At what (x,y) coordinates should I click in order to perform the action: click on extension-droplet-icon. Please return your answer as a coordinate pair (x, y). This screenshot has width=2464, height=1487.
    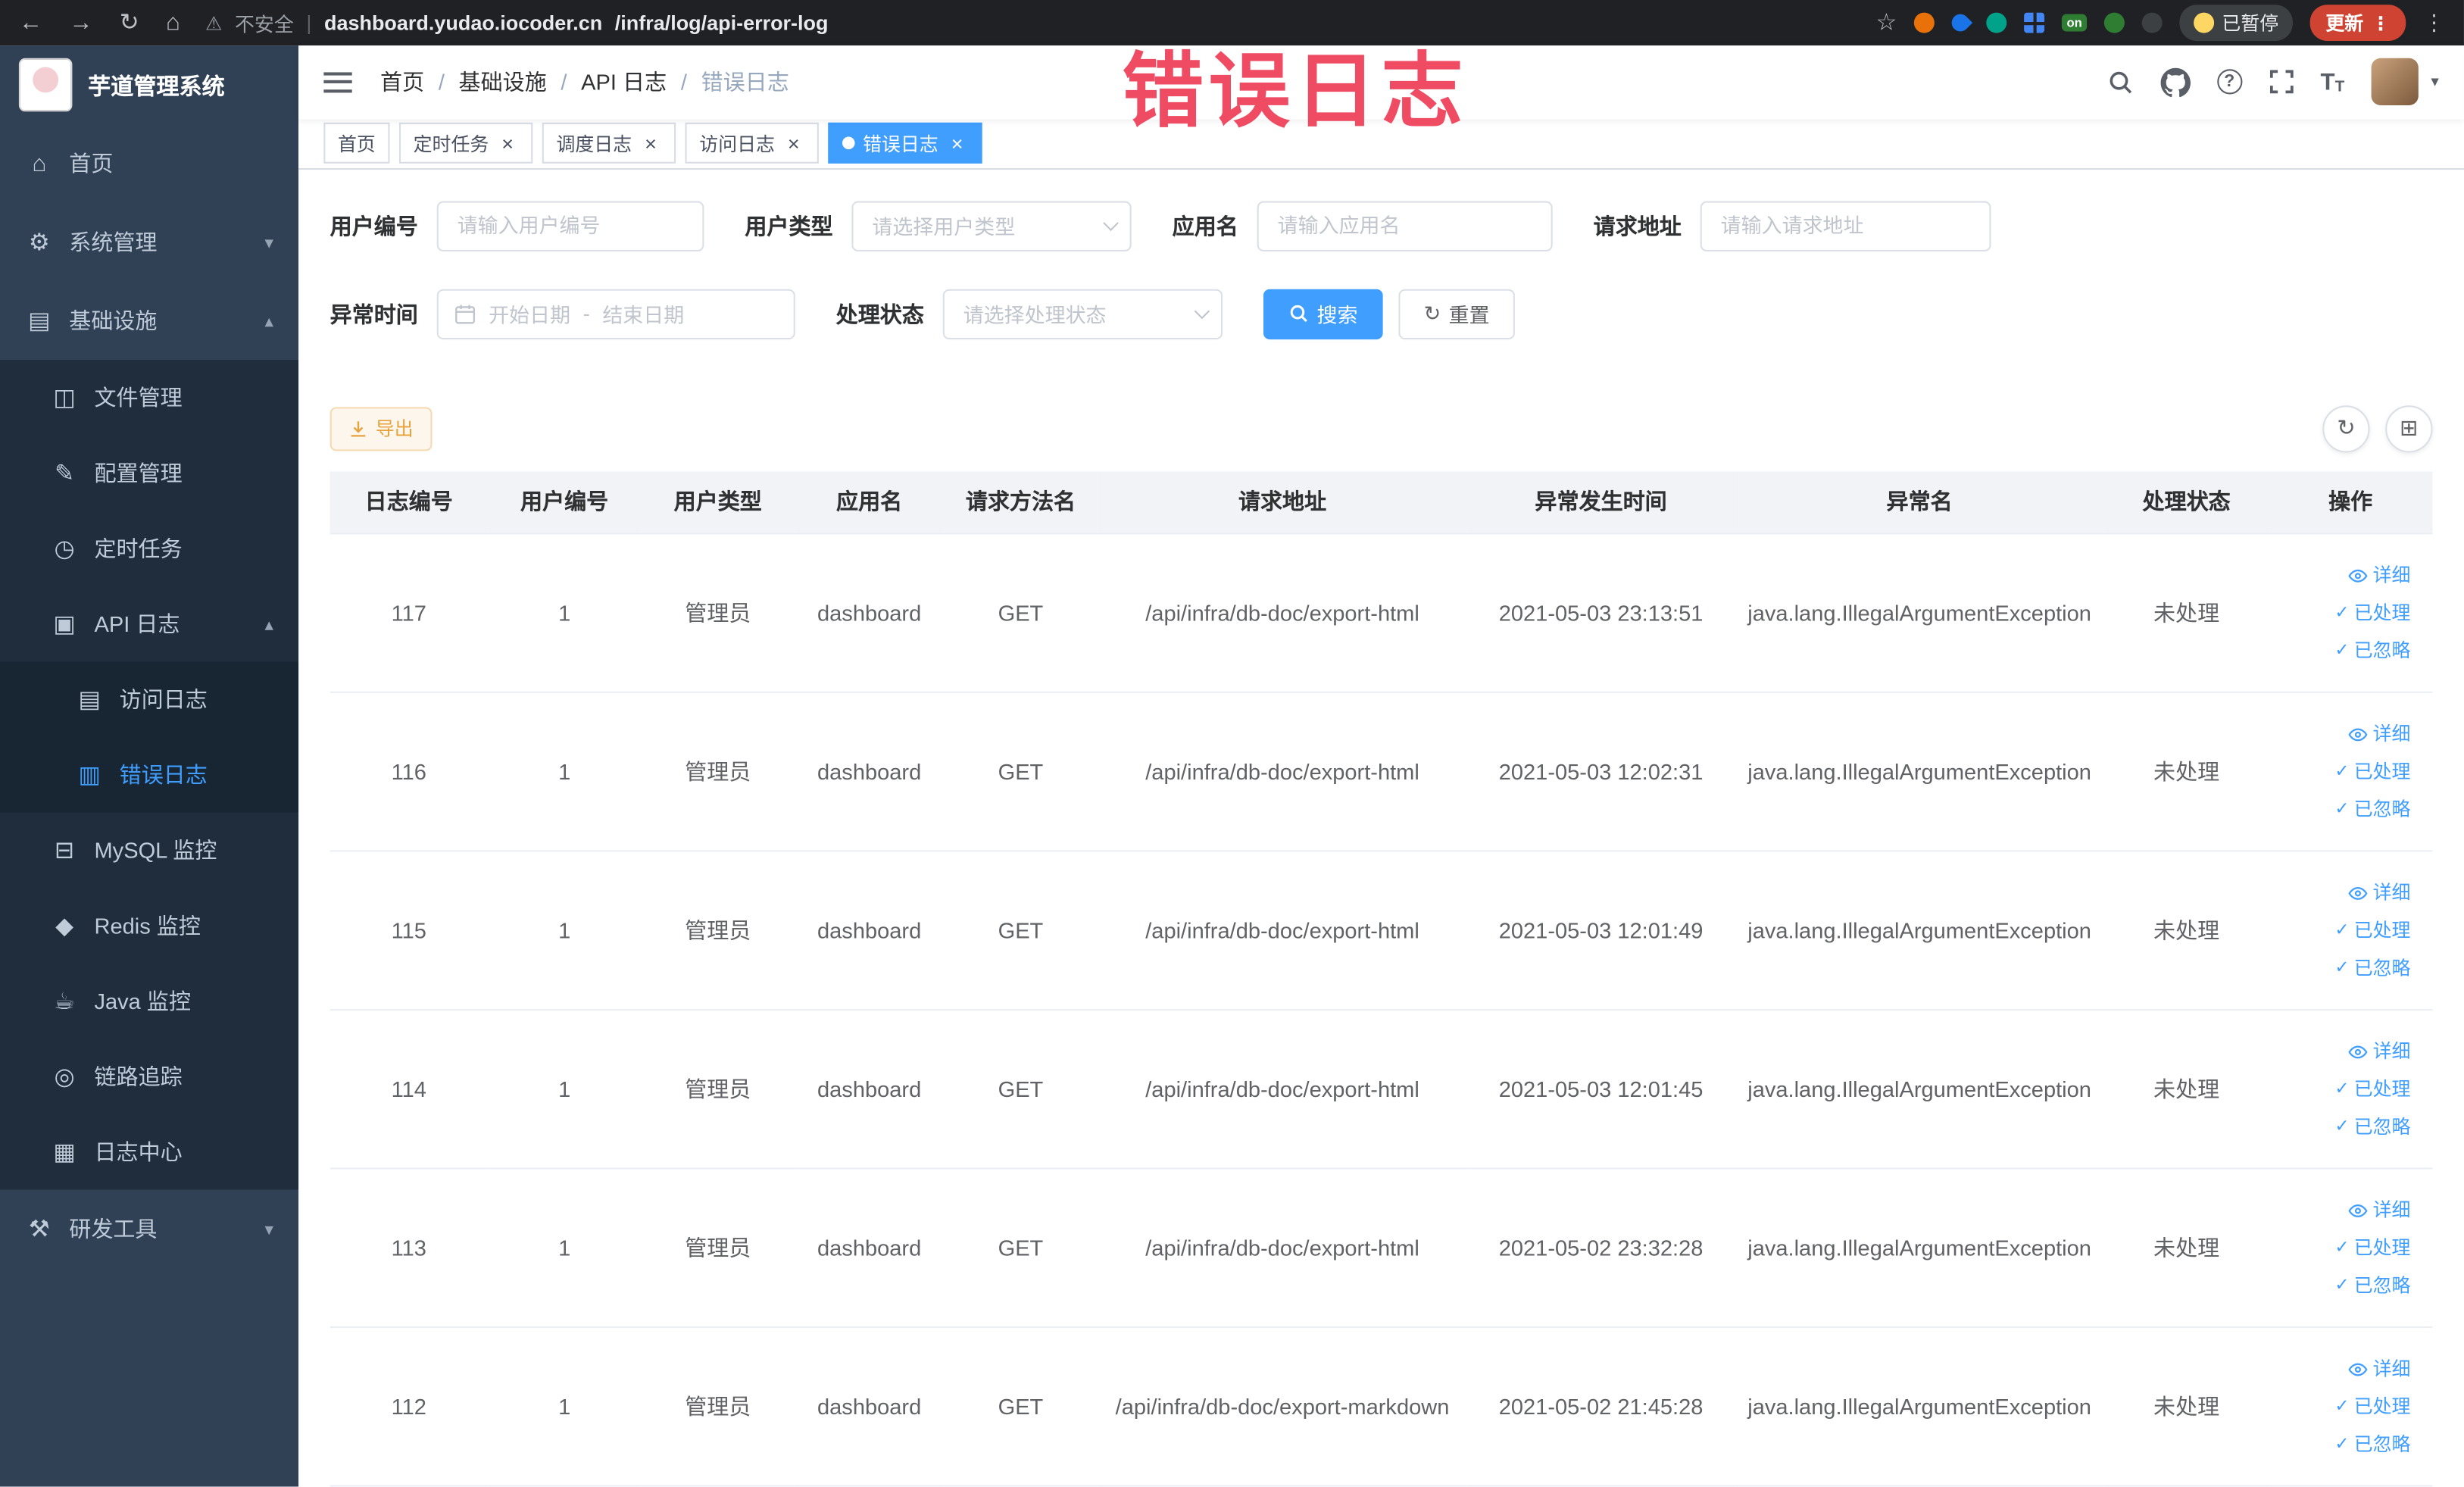
    Looking at the image, I should click on (1960, 23).